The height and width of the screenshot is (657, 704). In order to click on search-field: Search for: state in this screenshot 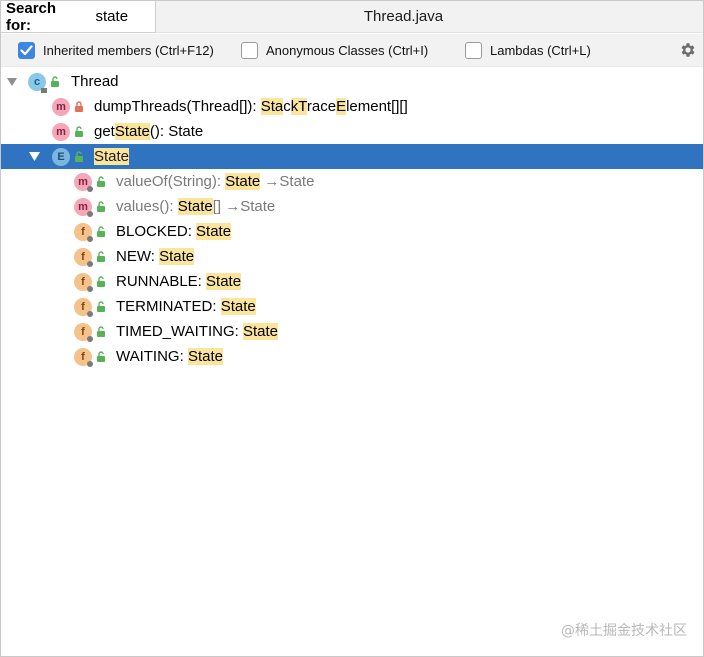, I will do `click(78, 17)`.